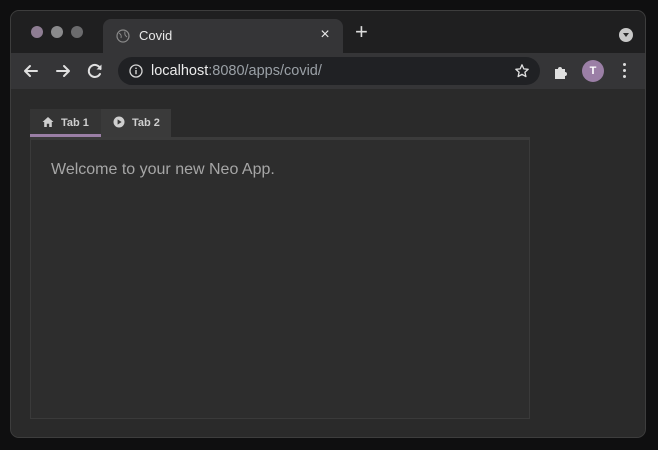  I want to click on tab-search-icon, so click(626, 35).